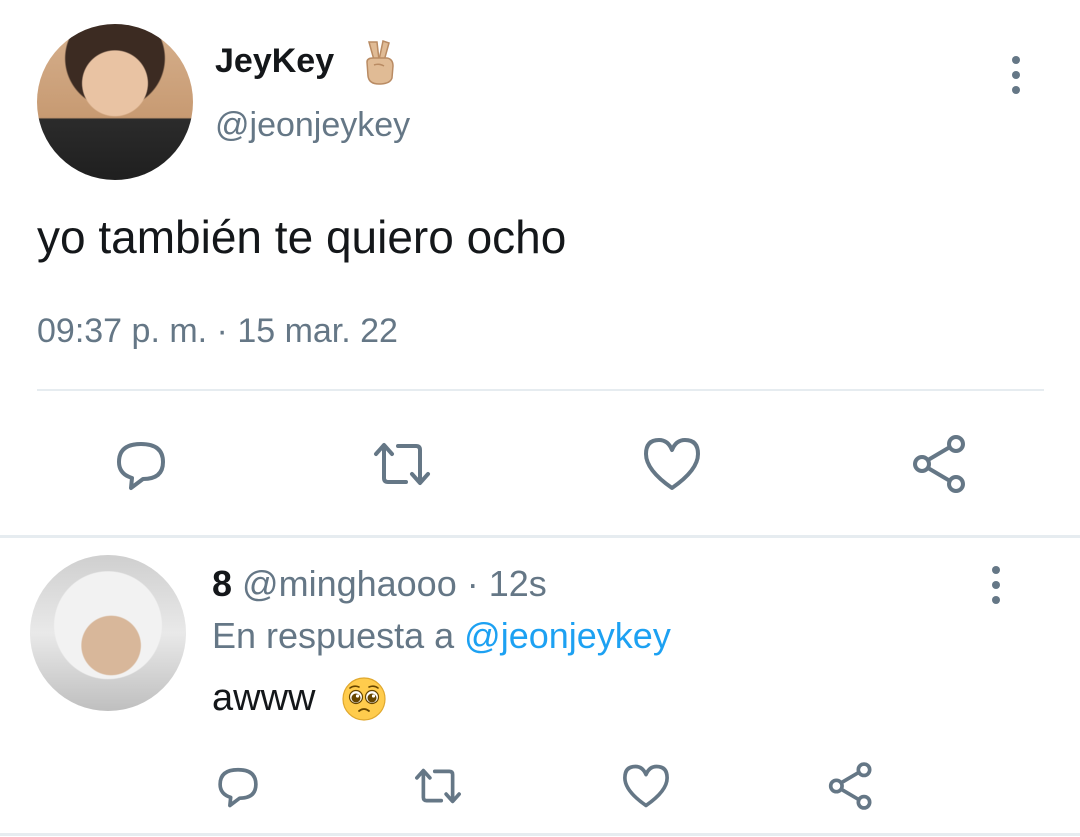  What do you see at coordinates (567, 635) in the screenshot?
I see `reply-to-mention: @jeonjeykey` at bounding box center [567, 635].